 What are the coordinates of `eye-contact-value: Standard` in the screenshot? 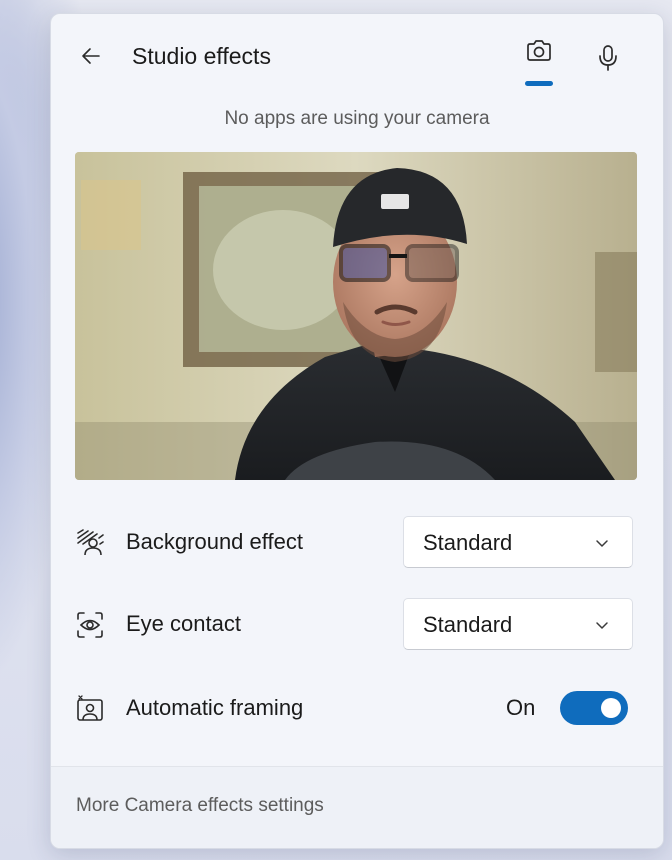 It's located at (468, 624).